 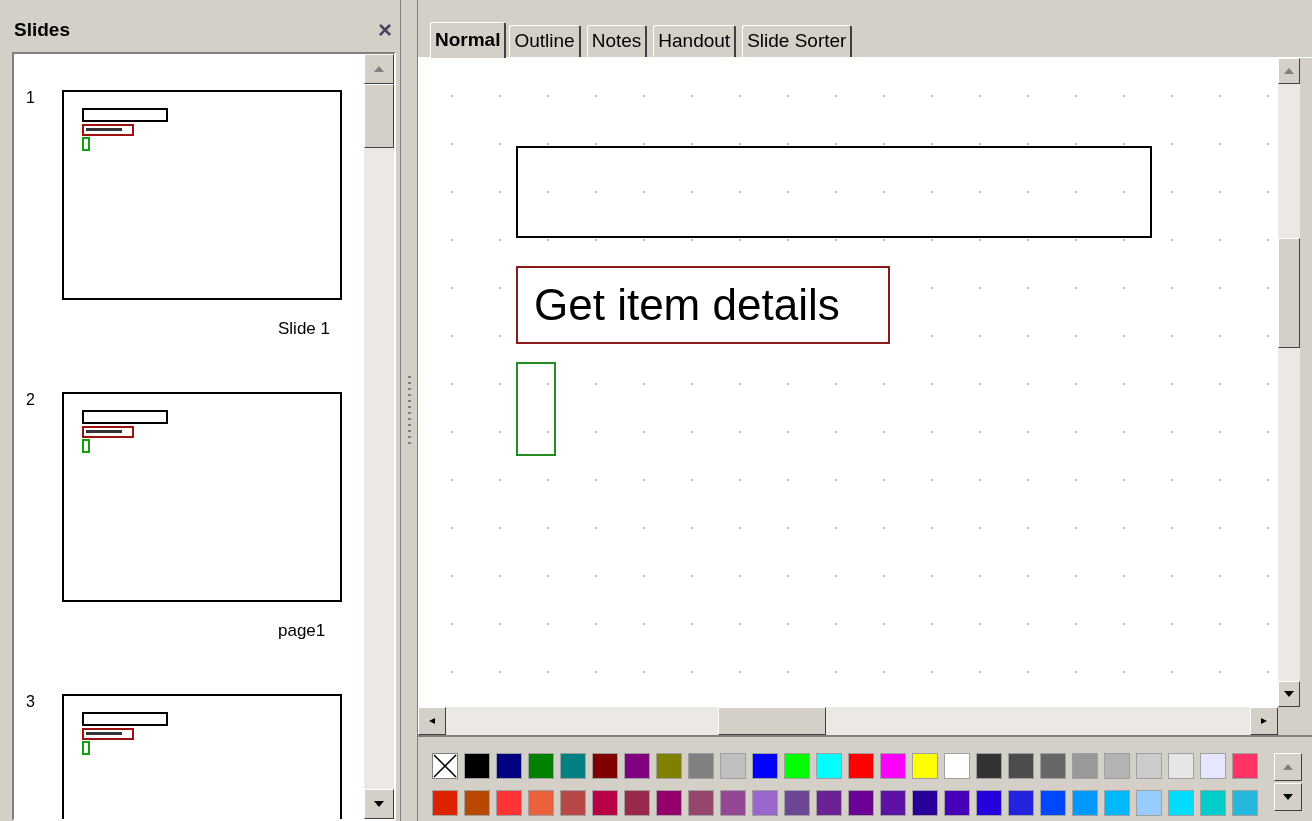 I want to click on slide-number: 2, so click(x=30, y=401).